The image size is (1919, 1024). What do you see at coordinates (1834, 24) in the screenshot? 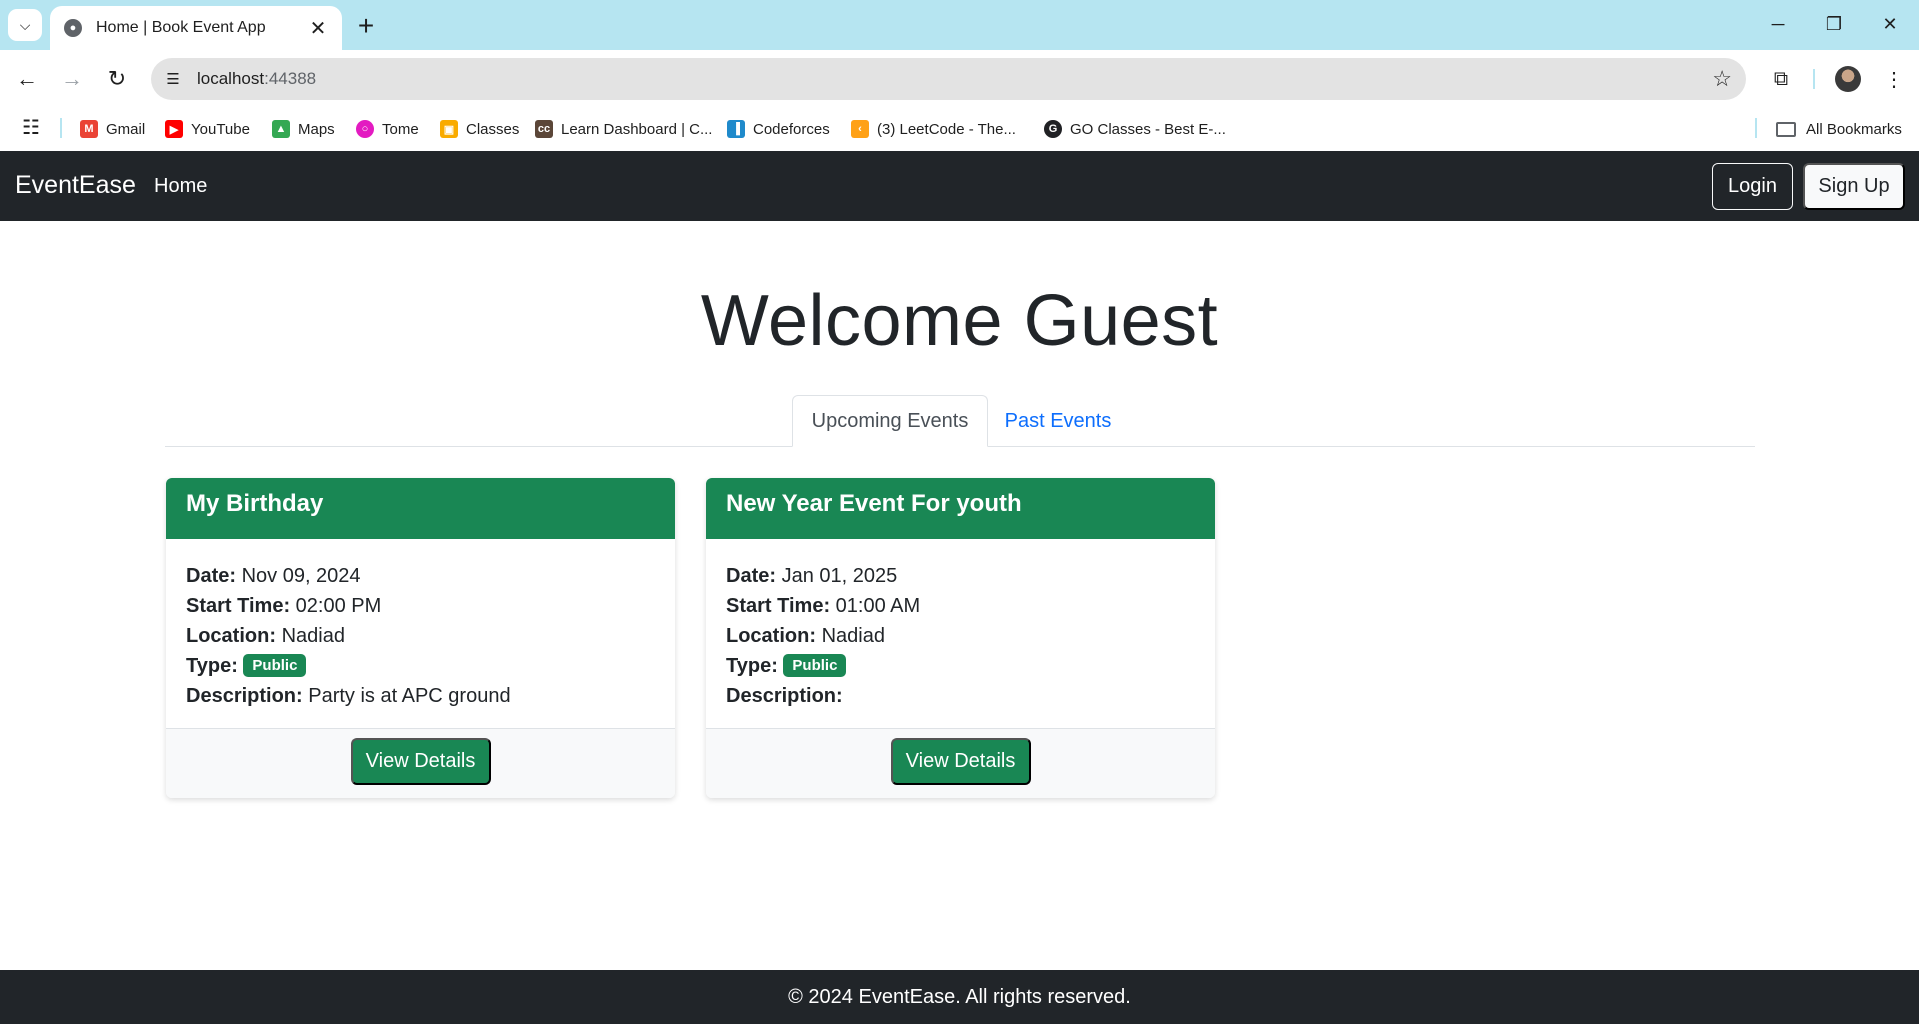
I see `restore-icon: ❐` at bounding box center [1834, 24].